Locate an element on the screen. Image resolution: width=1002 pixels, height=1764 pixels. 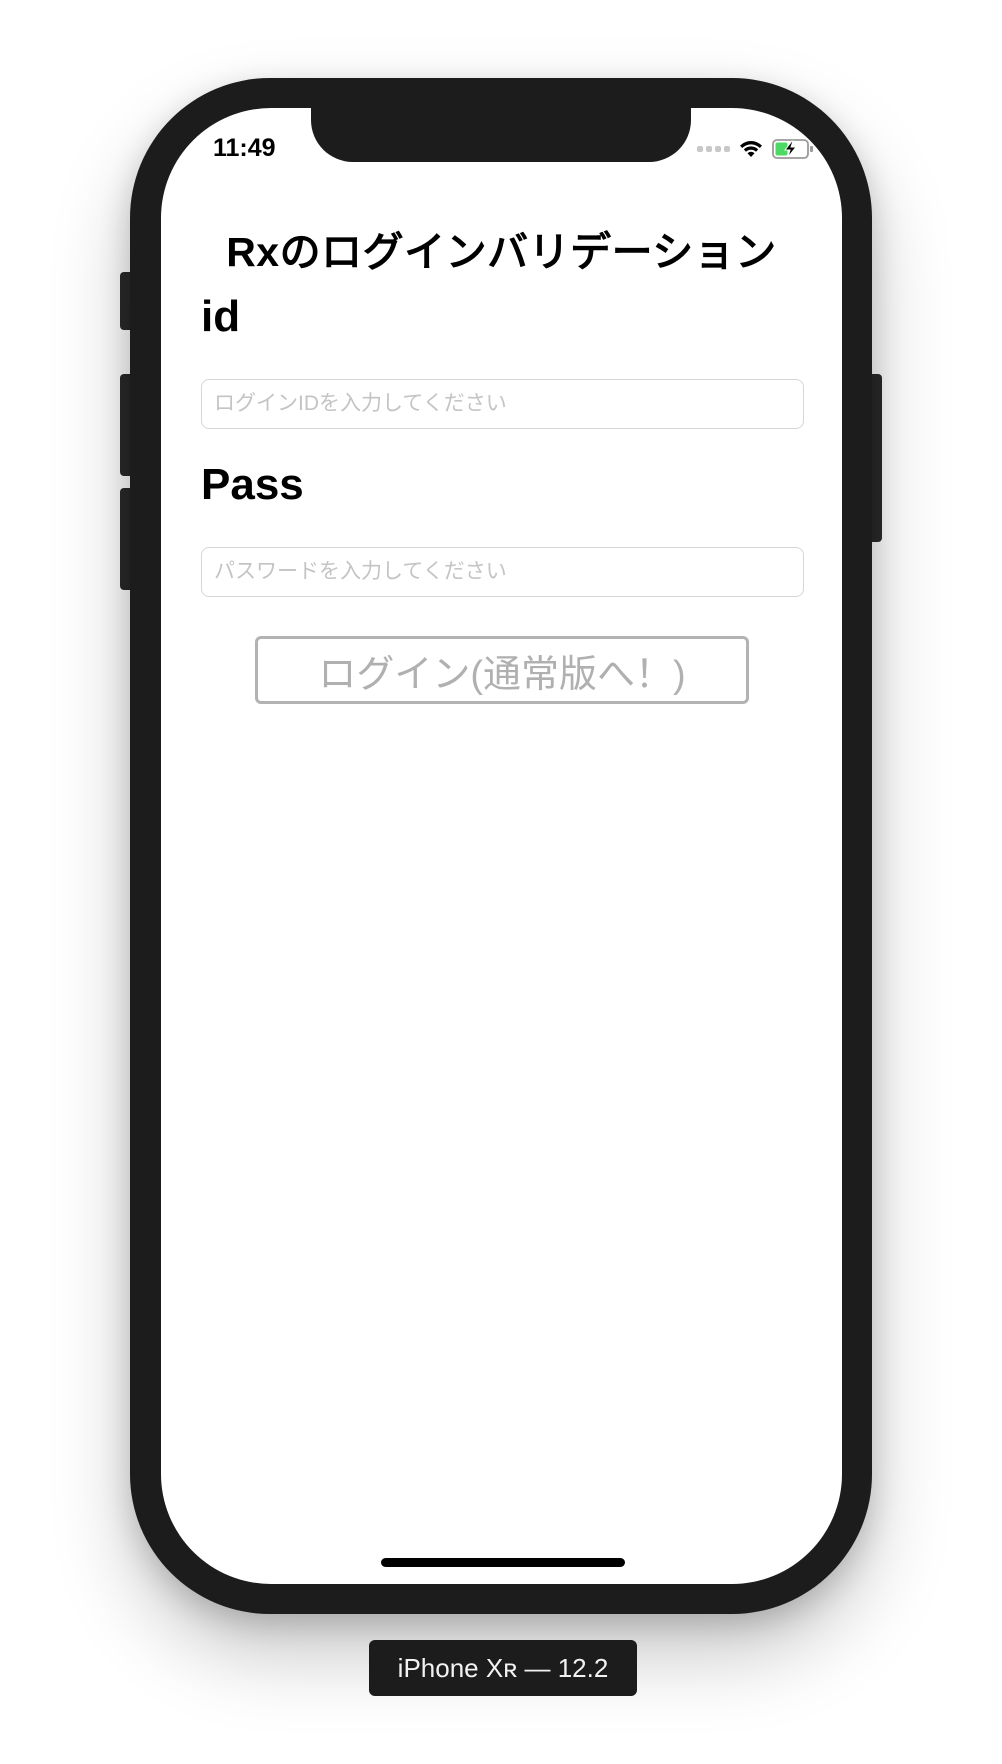
cellular-signal-icon is located at coordinates (713, 149).